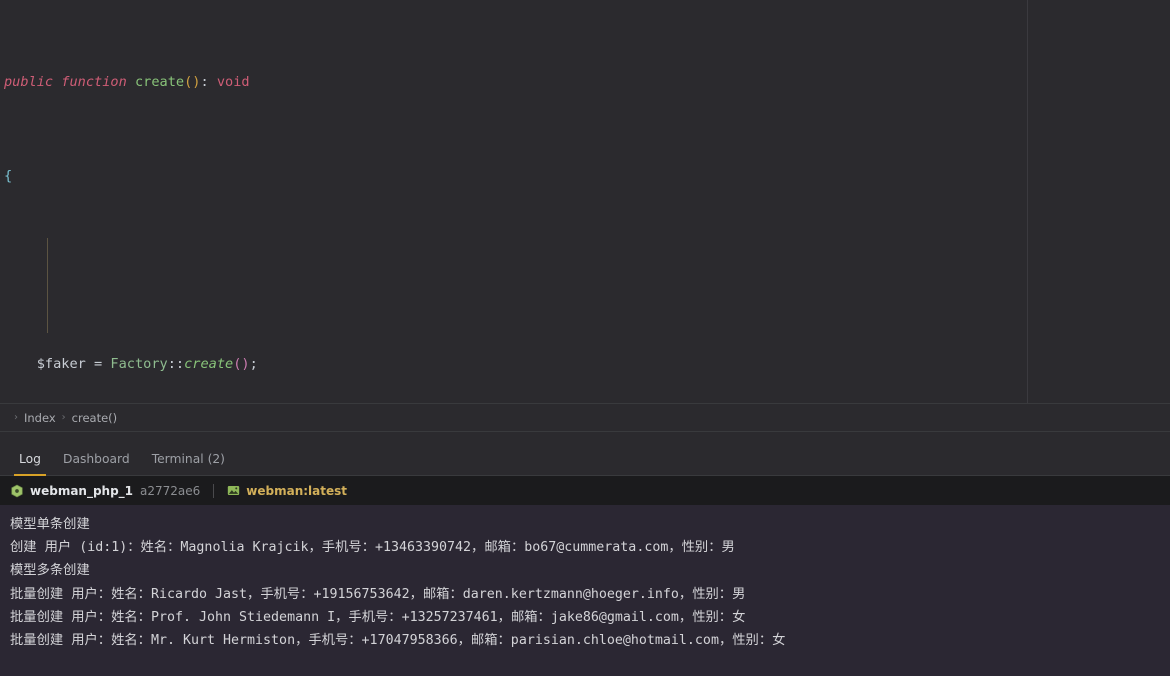 The width and height of the screenshot is (1170, 676). Describe the element at coordinates (94, 418) in the screenshot. I see `breadcrumb-item-create: create()` at that location.